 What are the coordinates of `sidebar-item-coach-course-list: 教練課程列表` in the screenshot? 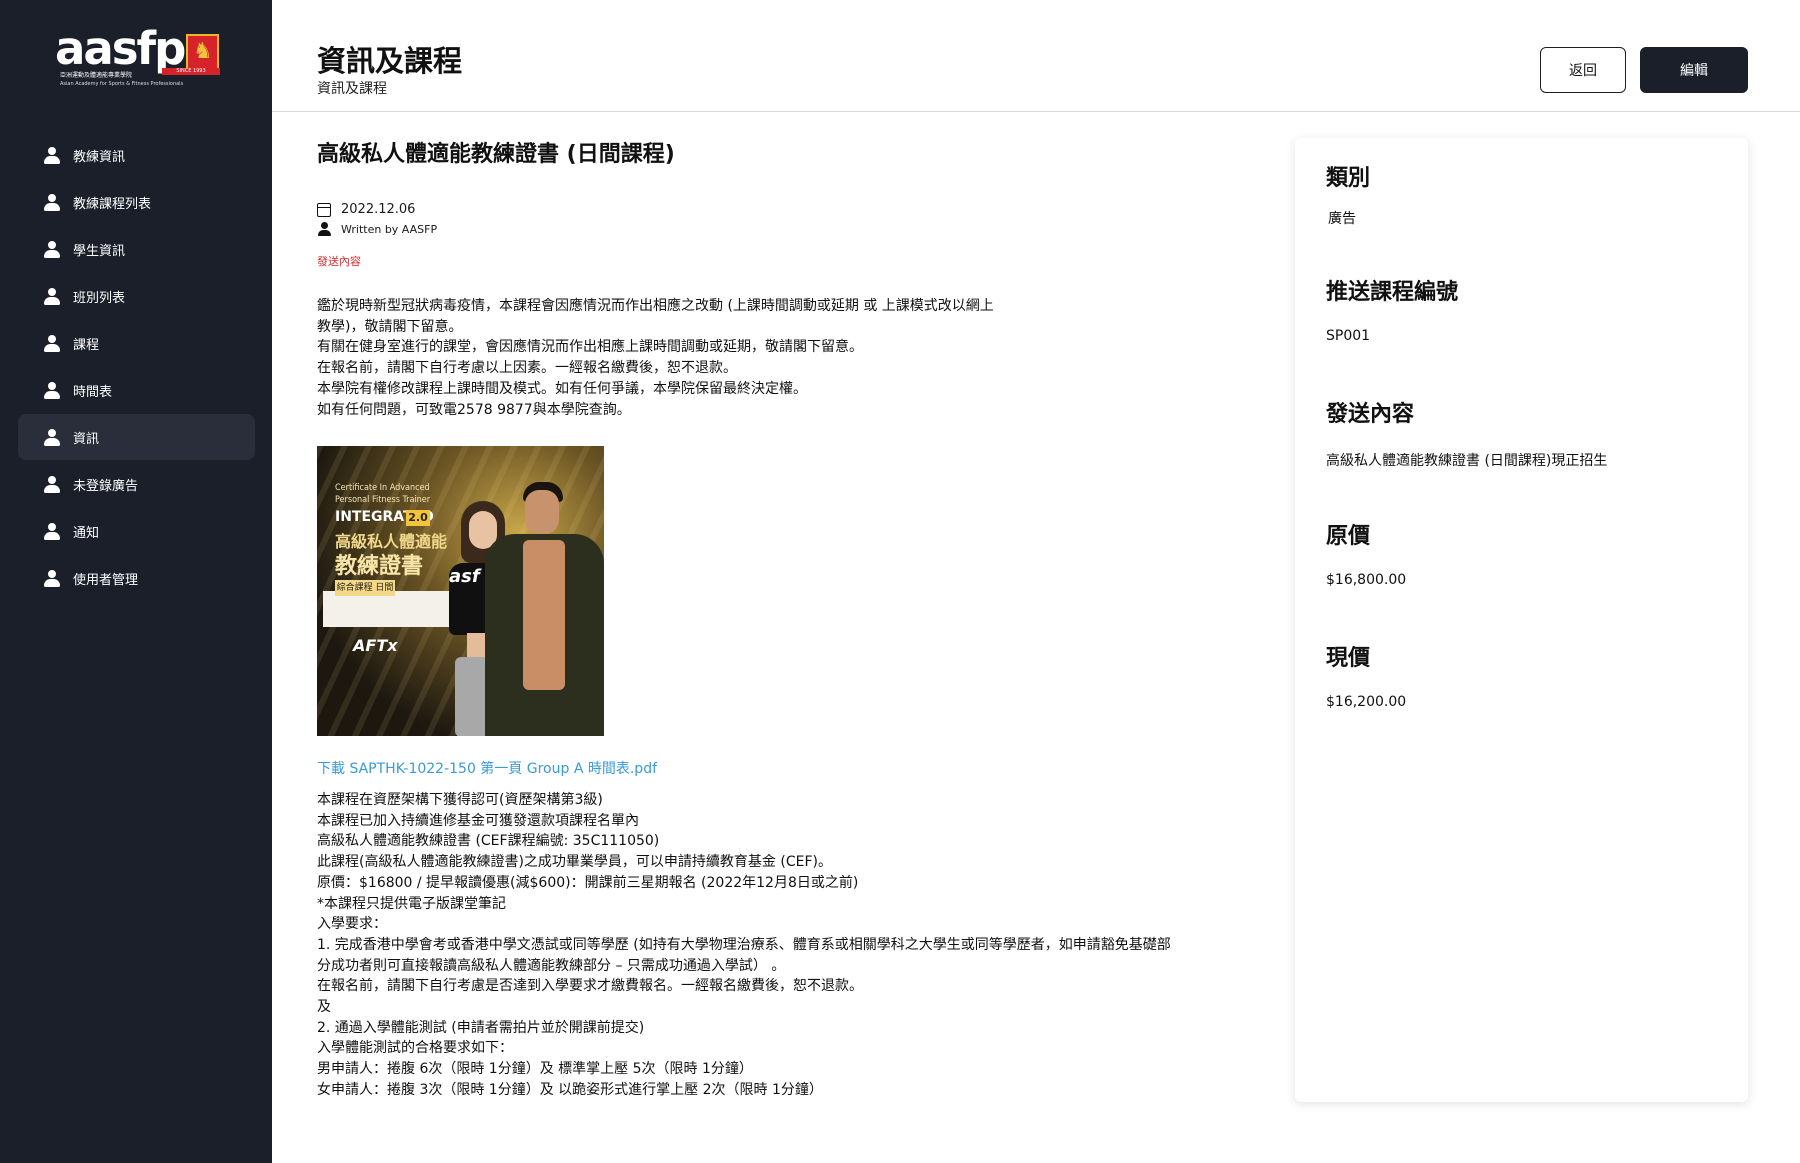 It's located at (136, 202).